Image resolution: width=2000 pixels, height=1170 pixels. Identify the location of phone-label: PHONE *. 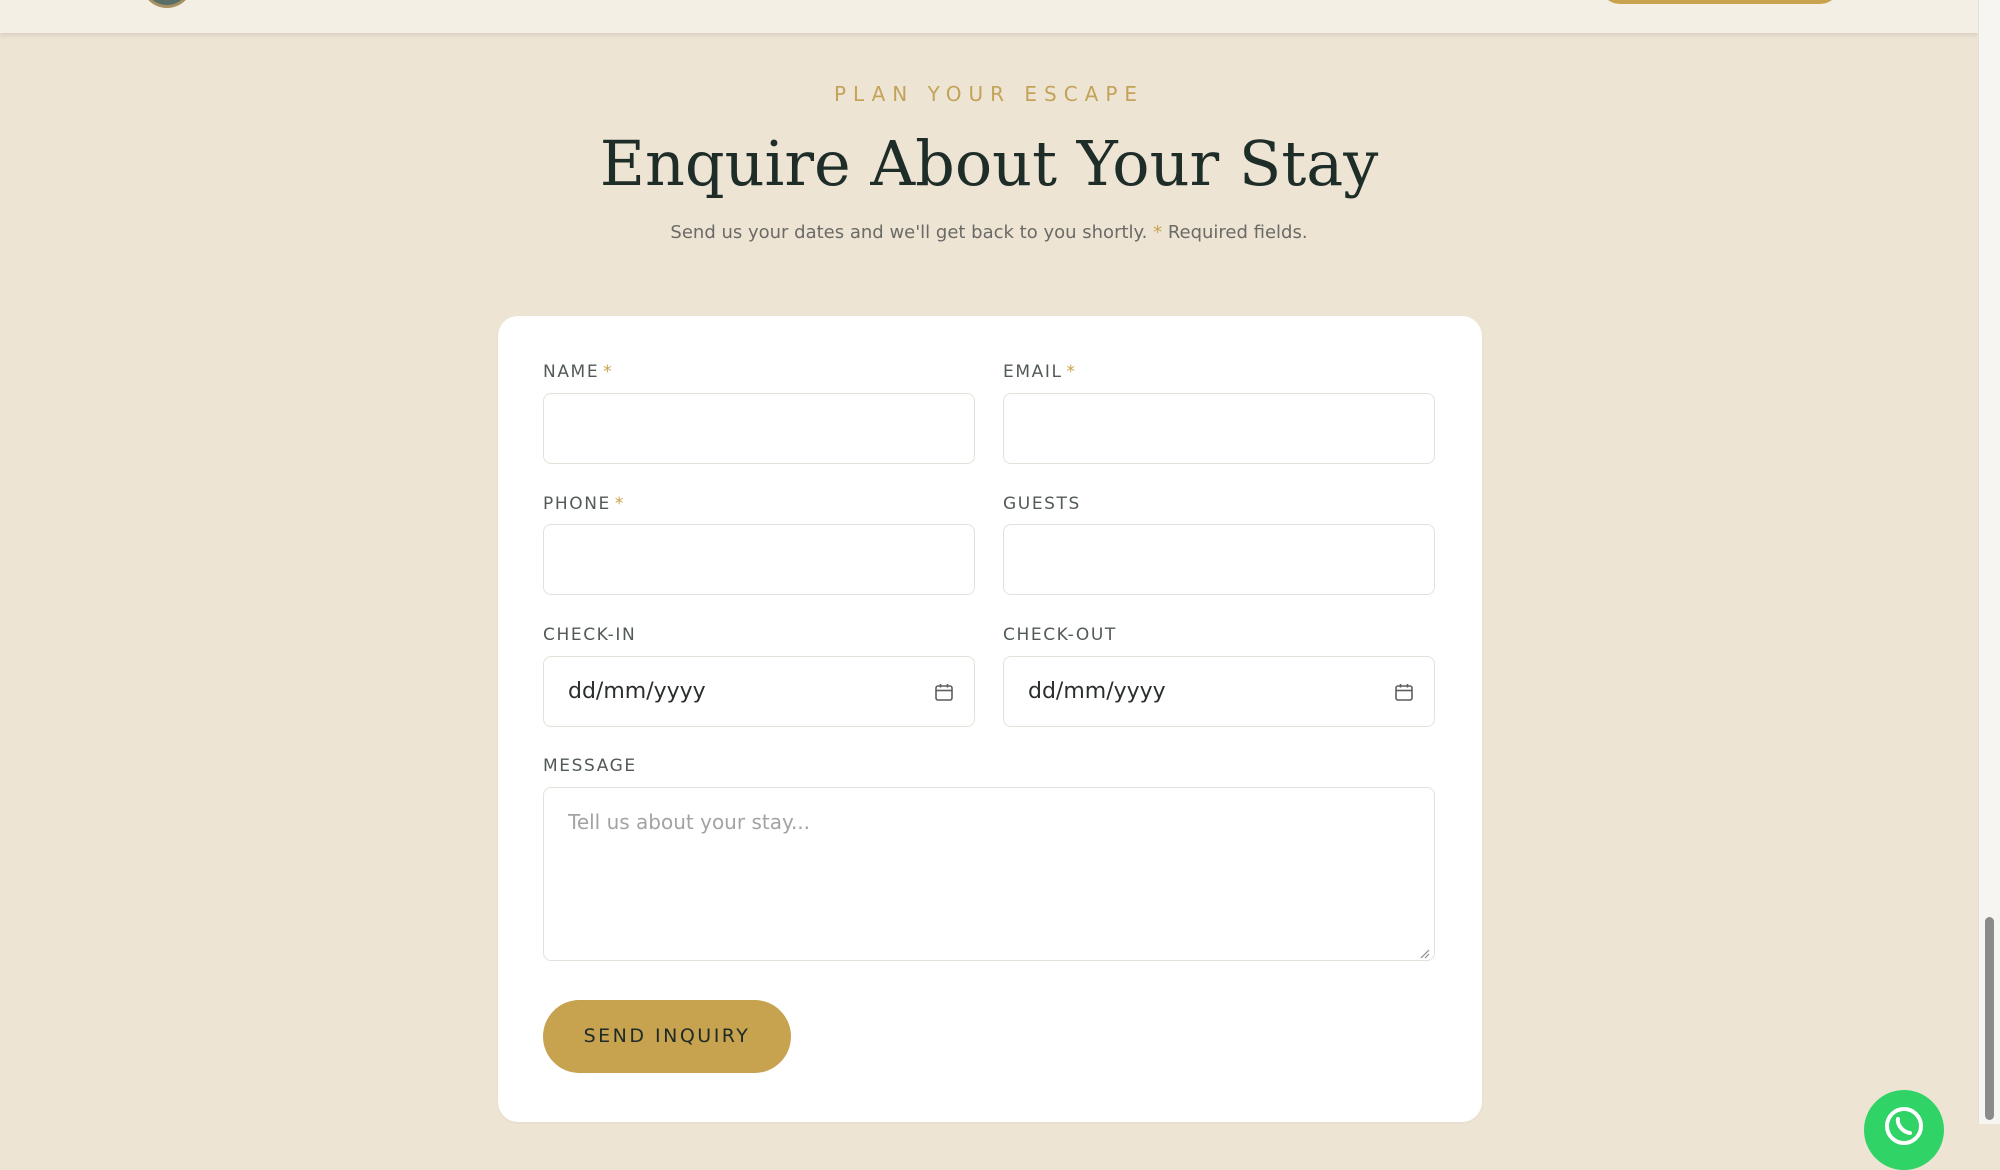
(584, 504).